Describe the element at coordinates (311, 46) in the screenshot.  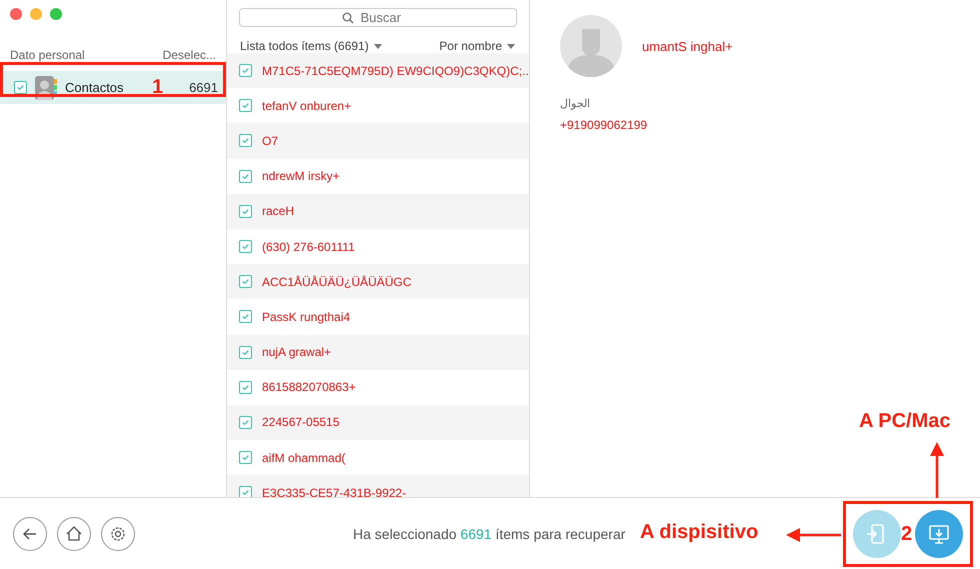
I see `filter-dropdown: Lista todos ítems (6691)` at that location.